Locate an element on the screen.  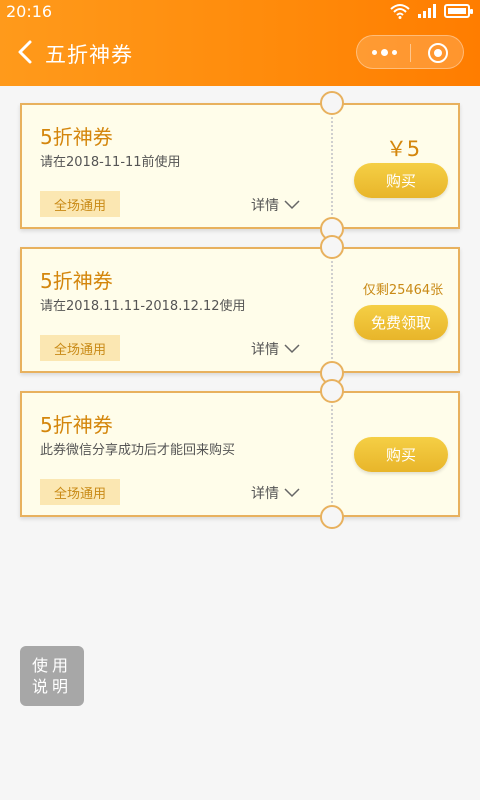
mini-program-capsule is located at coordinates (410, 52).